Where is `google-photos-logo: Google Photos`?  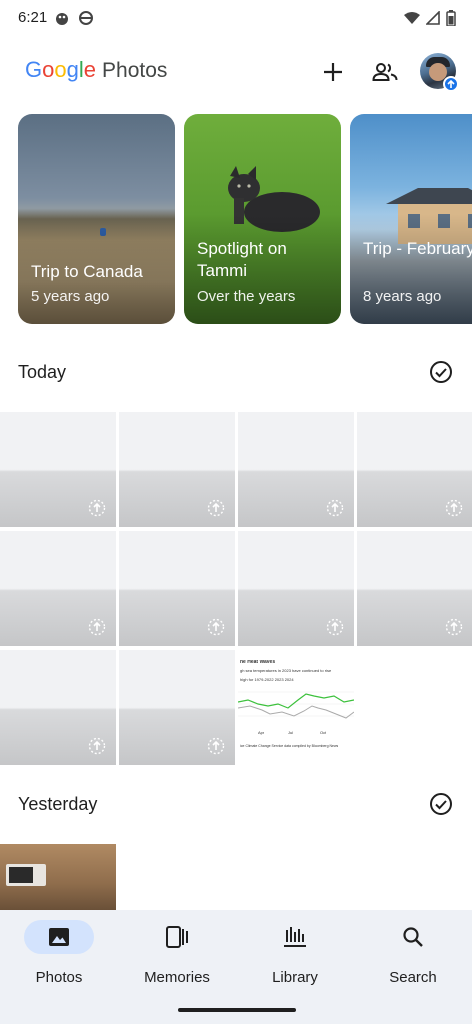
google-photos-logo: Google Photos is located at coordinates (96, 70).